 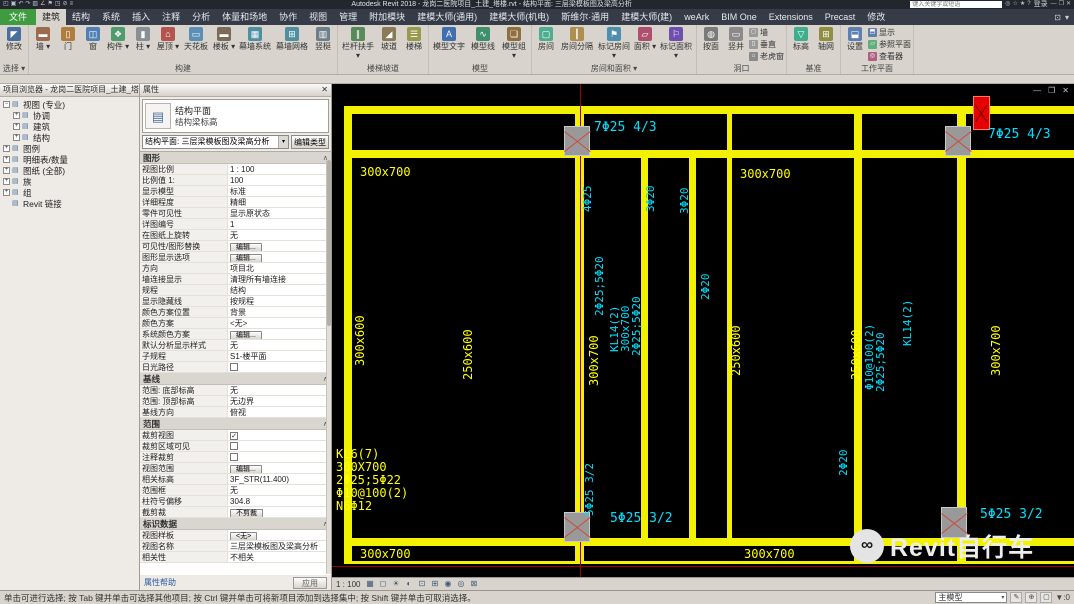 What do you see at coordinates (279, 345) in the screenshot?
I see `prop-value: 无` at bounding box center [279, 345].